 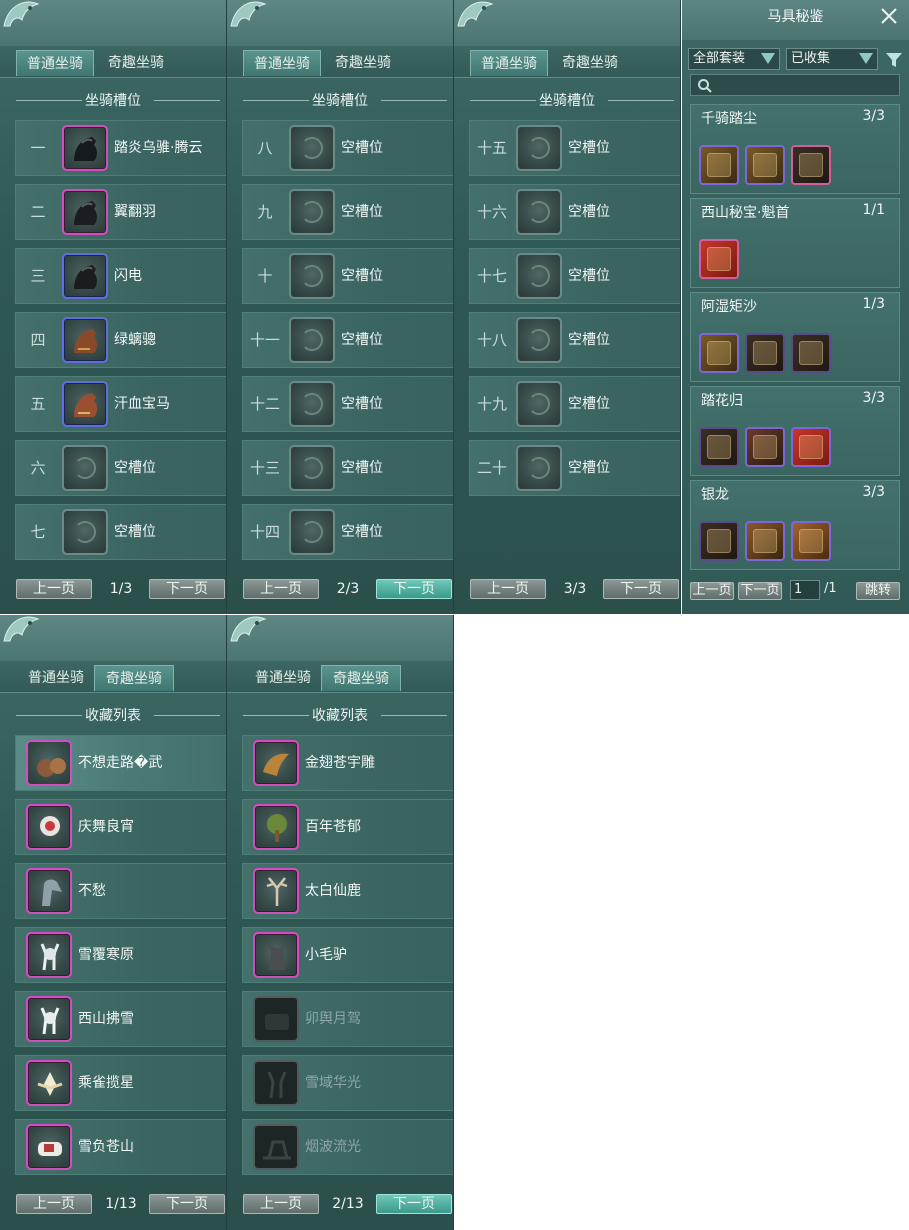 I want to click on slot-row: 十八 空槽位, so click(x=574, y=340).